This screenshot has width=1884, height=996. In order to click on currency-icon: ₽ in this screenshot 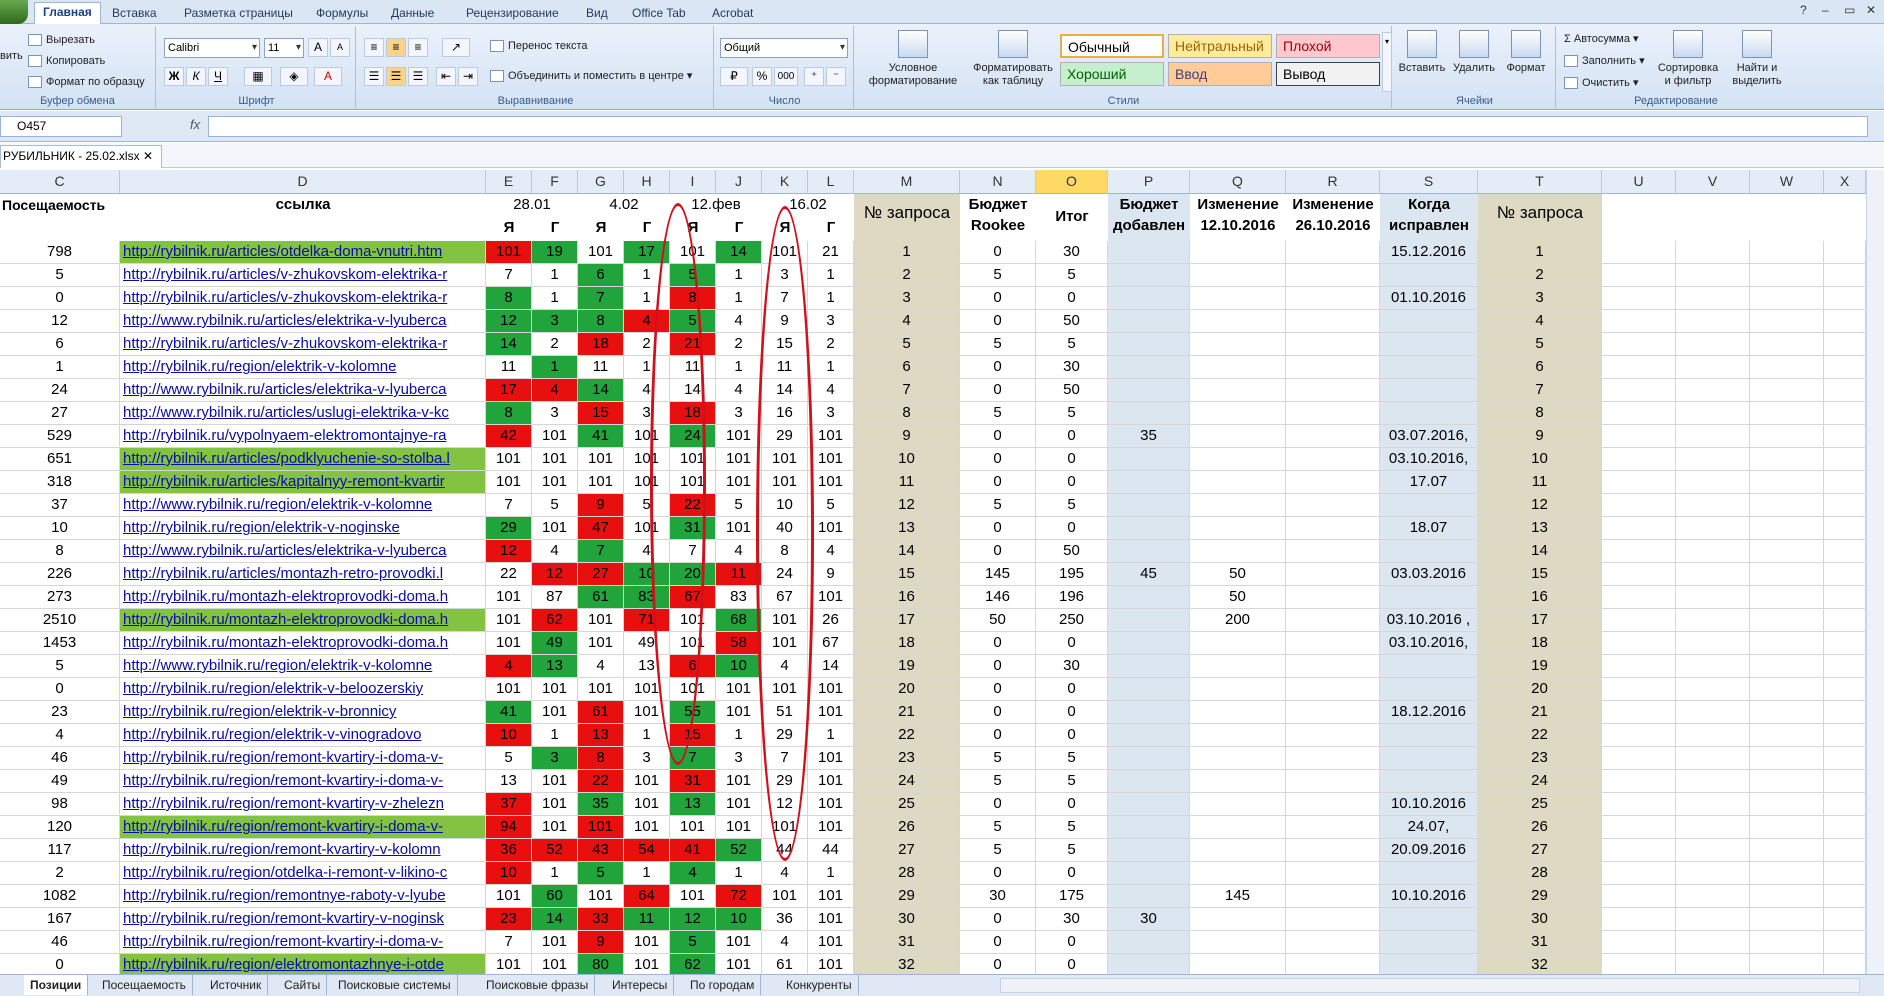, I will do `click(734, 76)`.